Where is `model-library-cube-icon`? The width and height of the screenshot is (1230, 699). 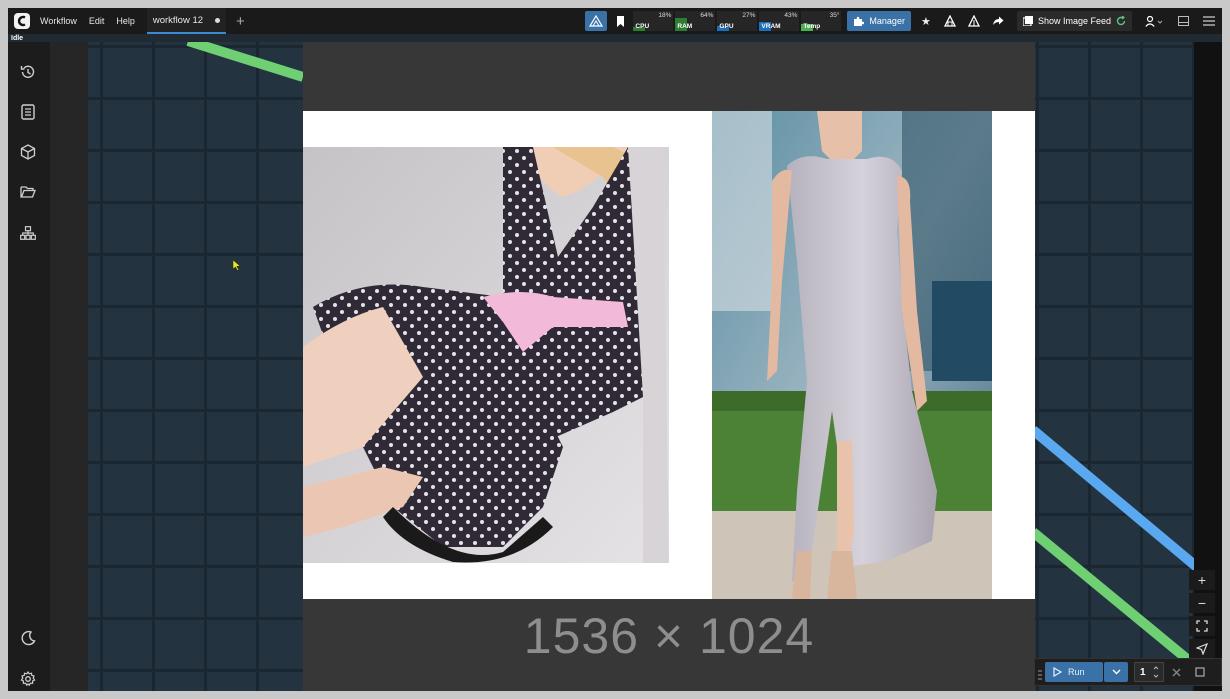 model-library-cube-icon is located at coordinates (28, 152).